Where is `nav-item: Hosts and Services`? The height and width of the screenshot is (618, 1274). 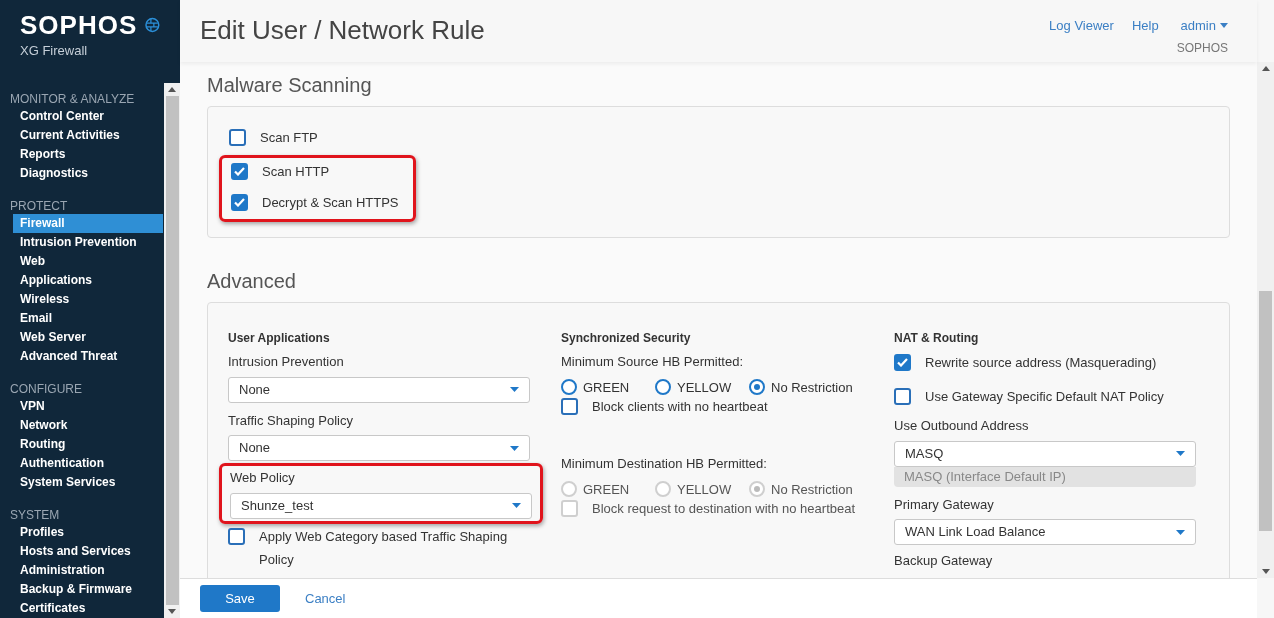 nav-item: Hosts and Services is located at coordinates (88, 551).